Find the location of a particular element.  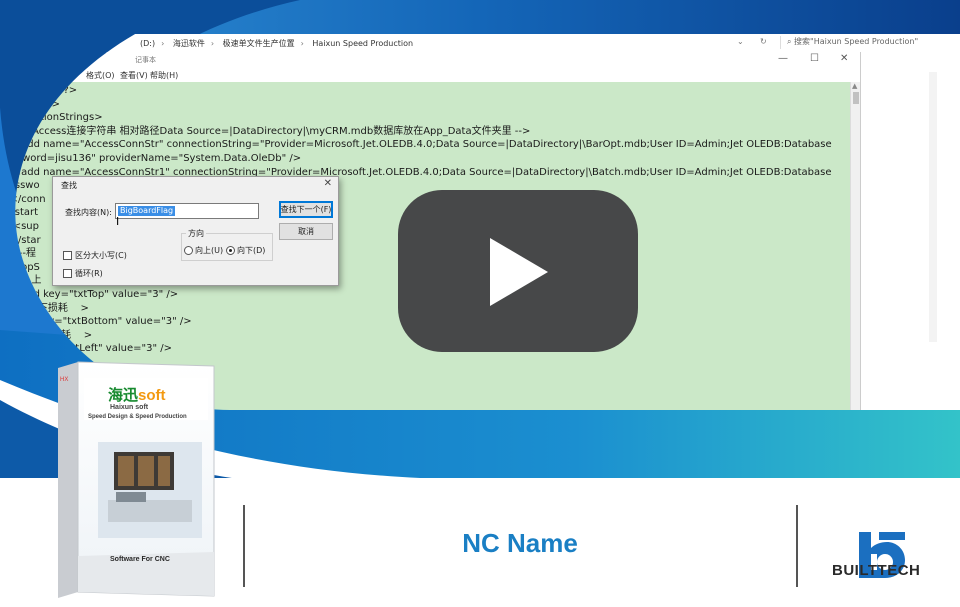

play-button is located at coordinates (518, 271).